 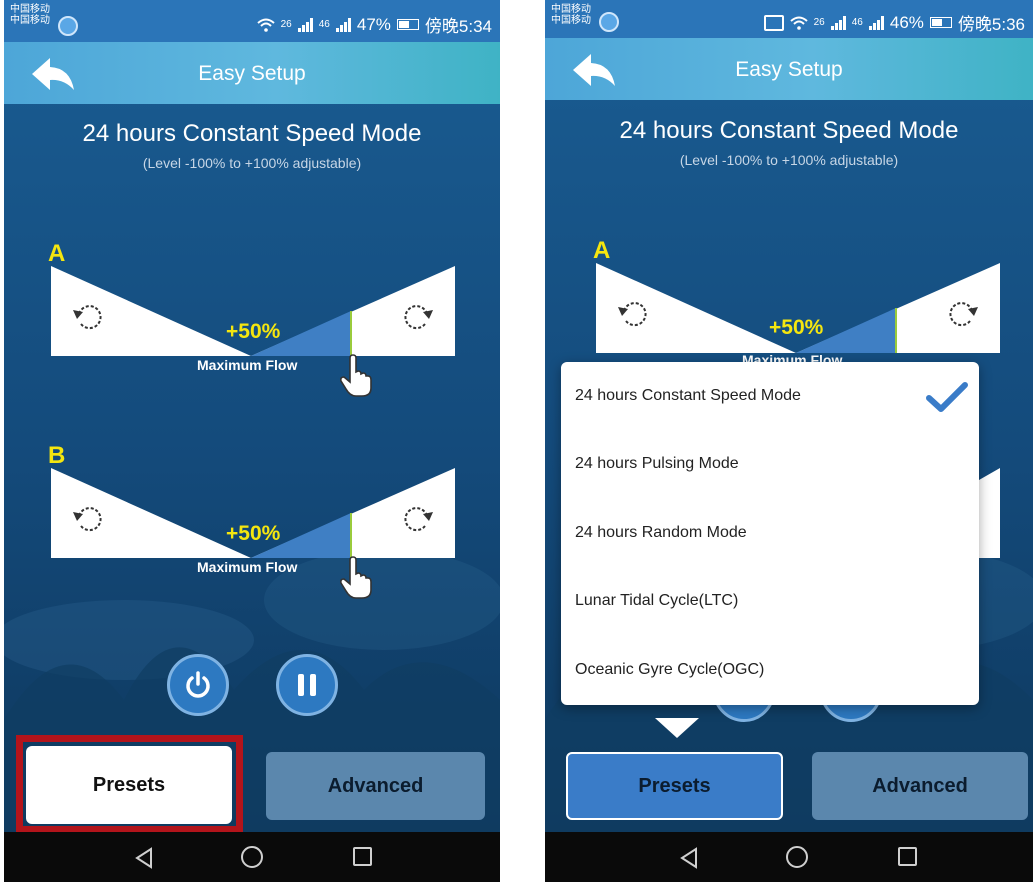 I want to click on power-icon, so click(x=198, y=684).